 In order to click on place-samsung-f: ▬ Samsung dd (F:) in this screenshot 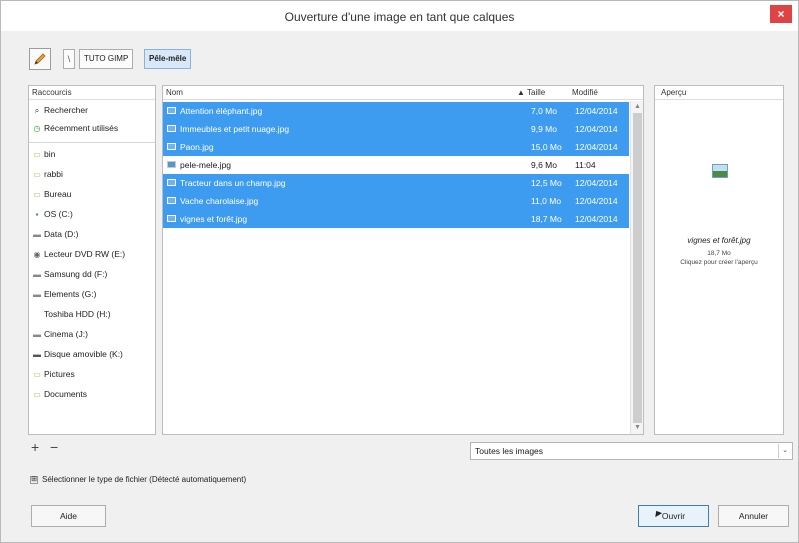, I will do `click(92, 274)`.